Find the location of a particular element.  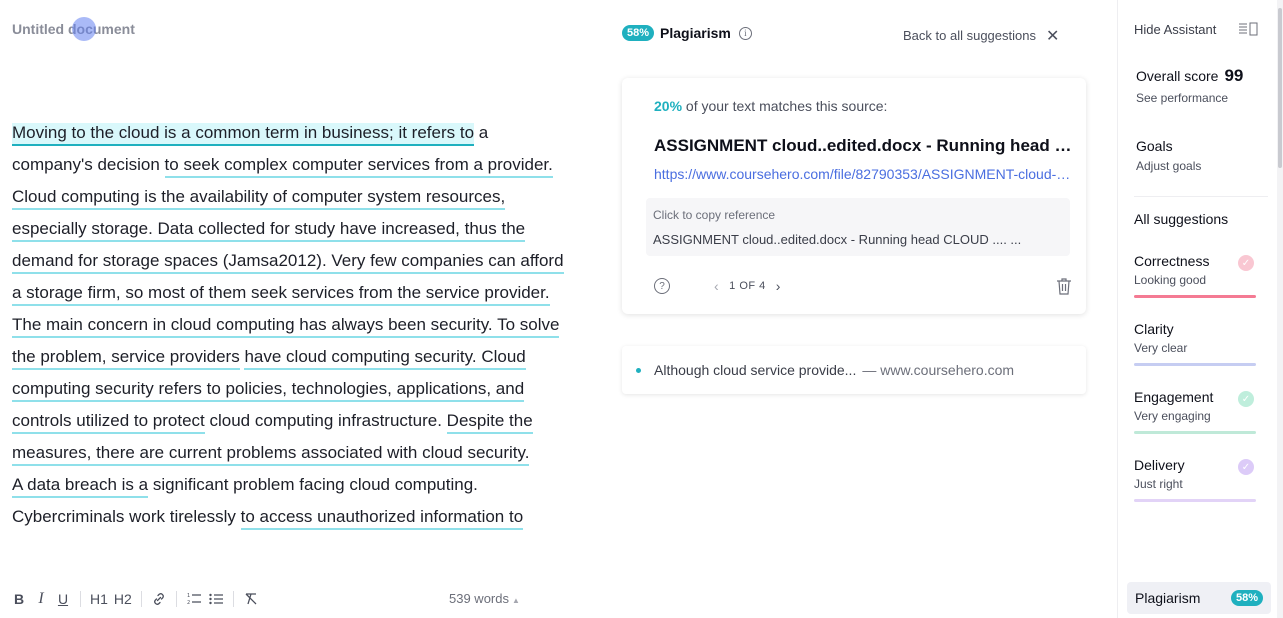

pager: ‹ 1 OF 4 › is located at coordinates (747, 286).